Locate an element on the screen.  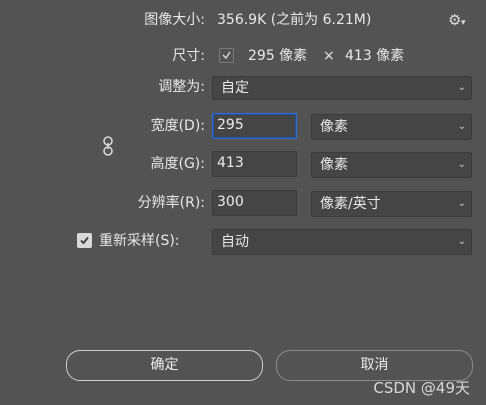
resolution-unit-value: 像素/英寸 is located at coordinates (350, 204).